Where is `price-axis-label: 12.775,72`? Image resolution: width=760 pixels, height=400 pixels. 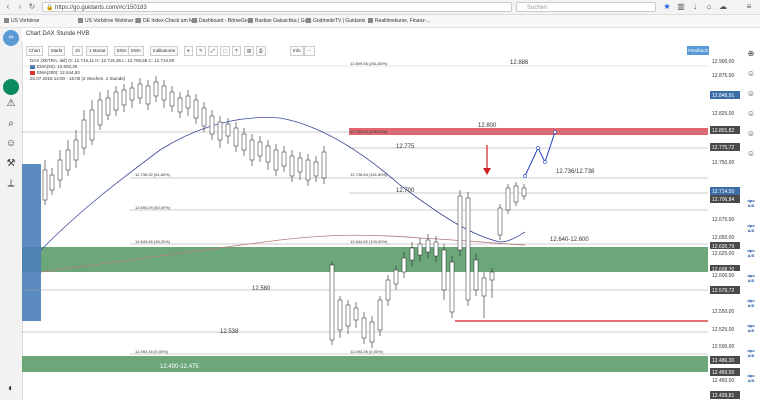 price-axis-label: 12.775,72 is located at coordinates (723, 148).